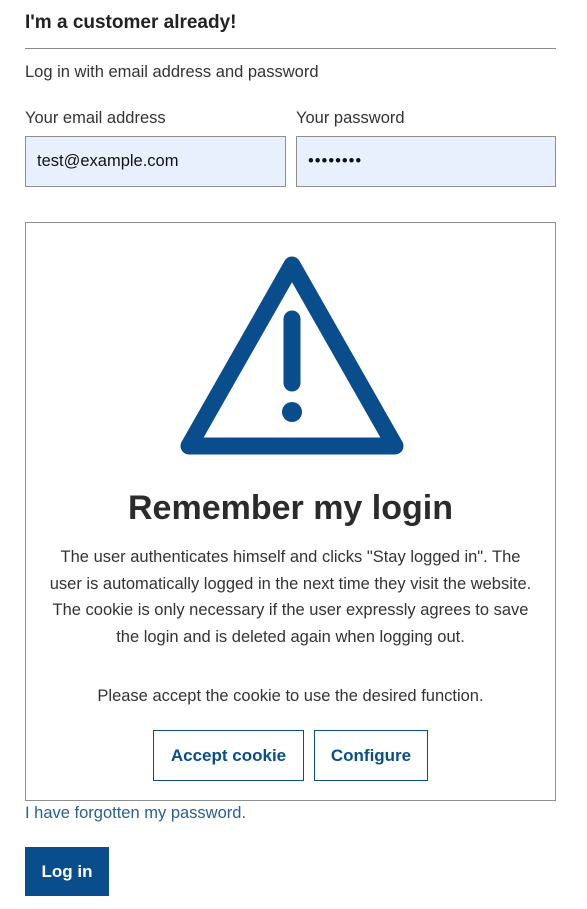 Image resolution: width=587 pixels, height=909 pixels. I want to click on page-title: I'm a customer already!, so click(131, 22).